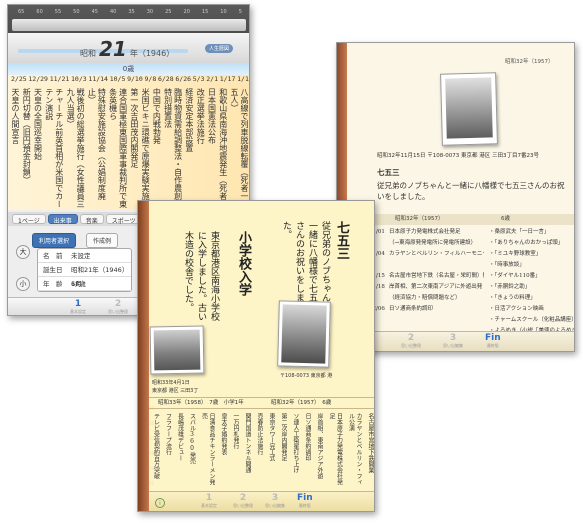 The width and height of the screenshot is (583, 523). I want to click on bottom-tab-label: 最終版, so click(492, 345).